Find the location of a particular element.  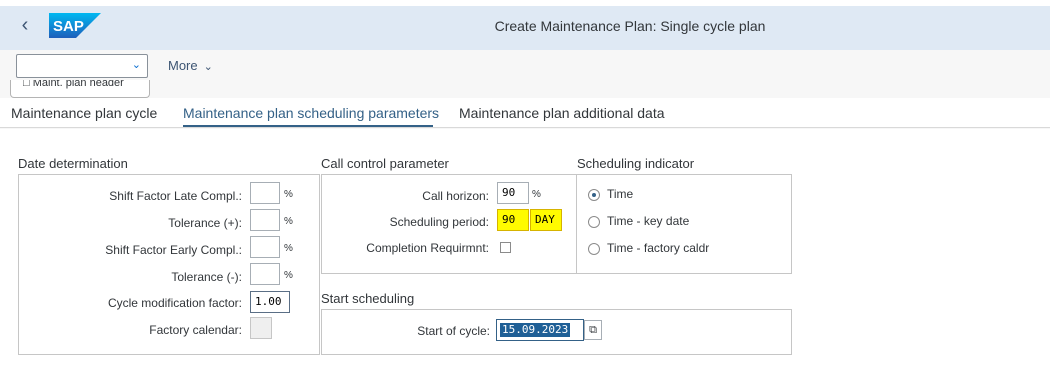

shift-early-input is located at coordinates (265, 247).